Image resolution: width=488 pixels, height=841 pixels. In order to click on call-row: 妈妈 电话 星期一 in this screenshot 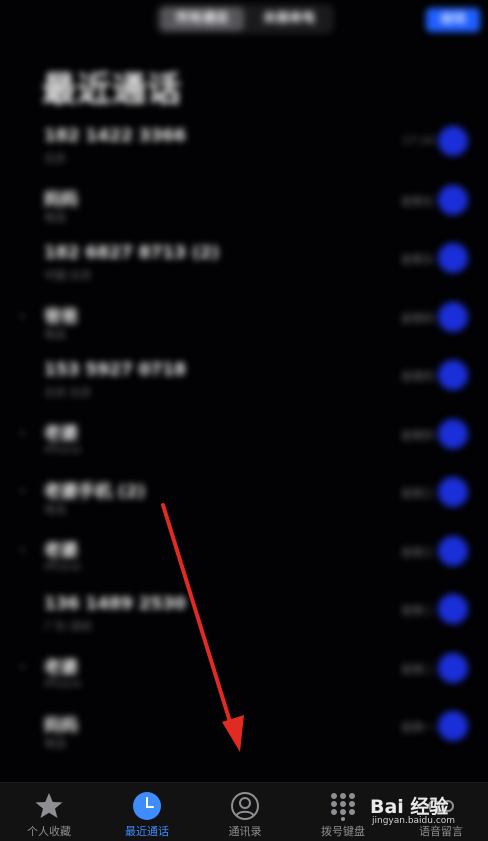, I will do `click(244, 736)`.